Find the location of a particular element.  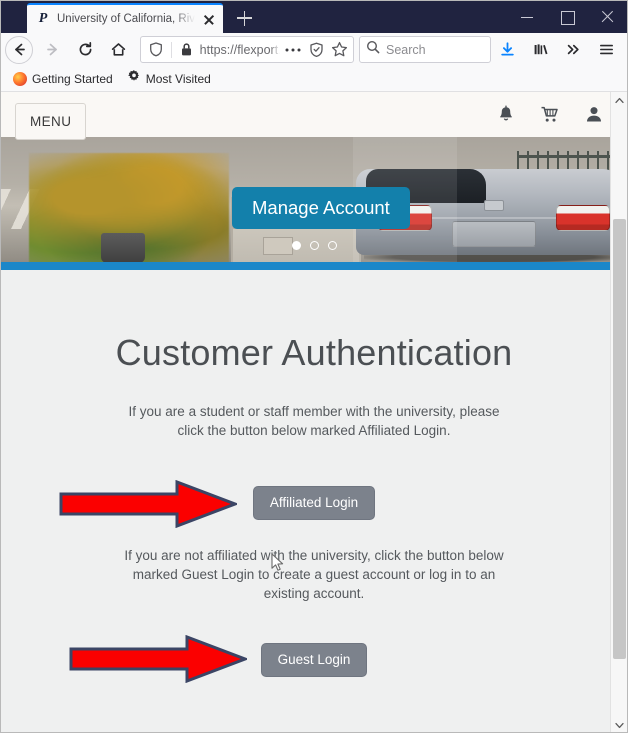

page-scrollbar is located at coordinates (618, 412).